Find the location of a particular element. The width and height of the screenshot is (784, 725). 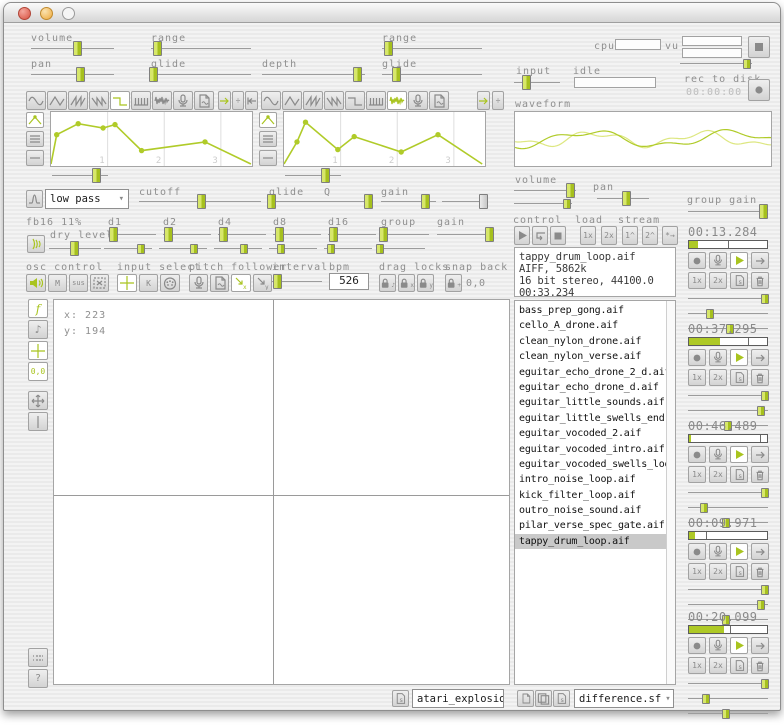

canvas-file-select: atari_explosio... ▾ is located at coordinates (458, 698).